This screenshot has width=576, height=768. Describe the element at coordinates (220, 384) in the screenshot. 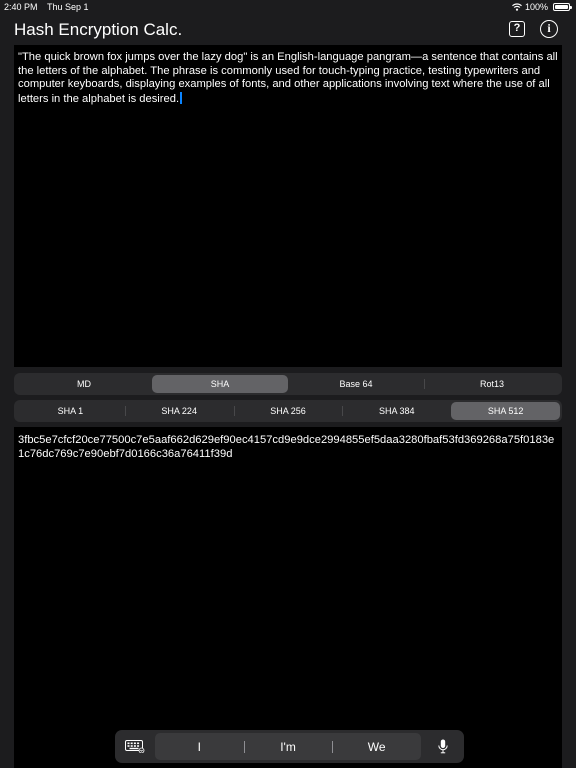

I see `tab-sha: SHA` at that location.